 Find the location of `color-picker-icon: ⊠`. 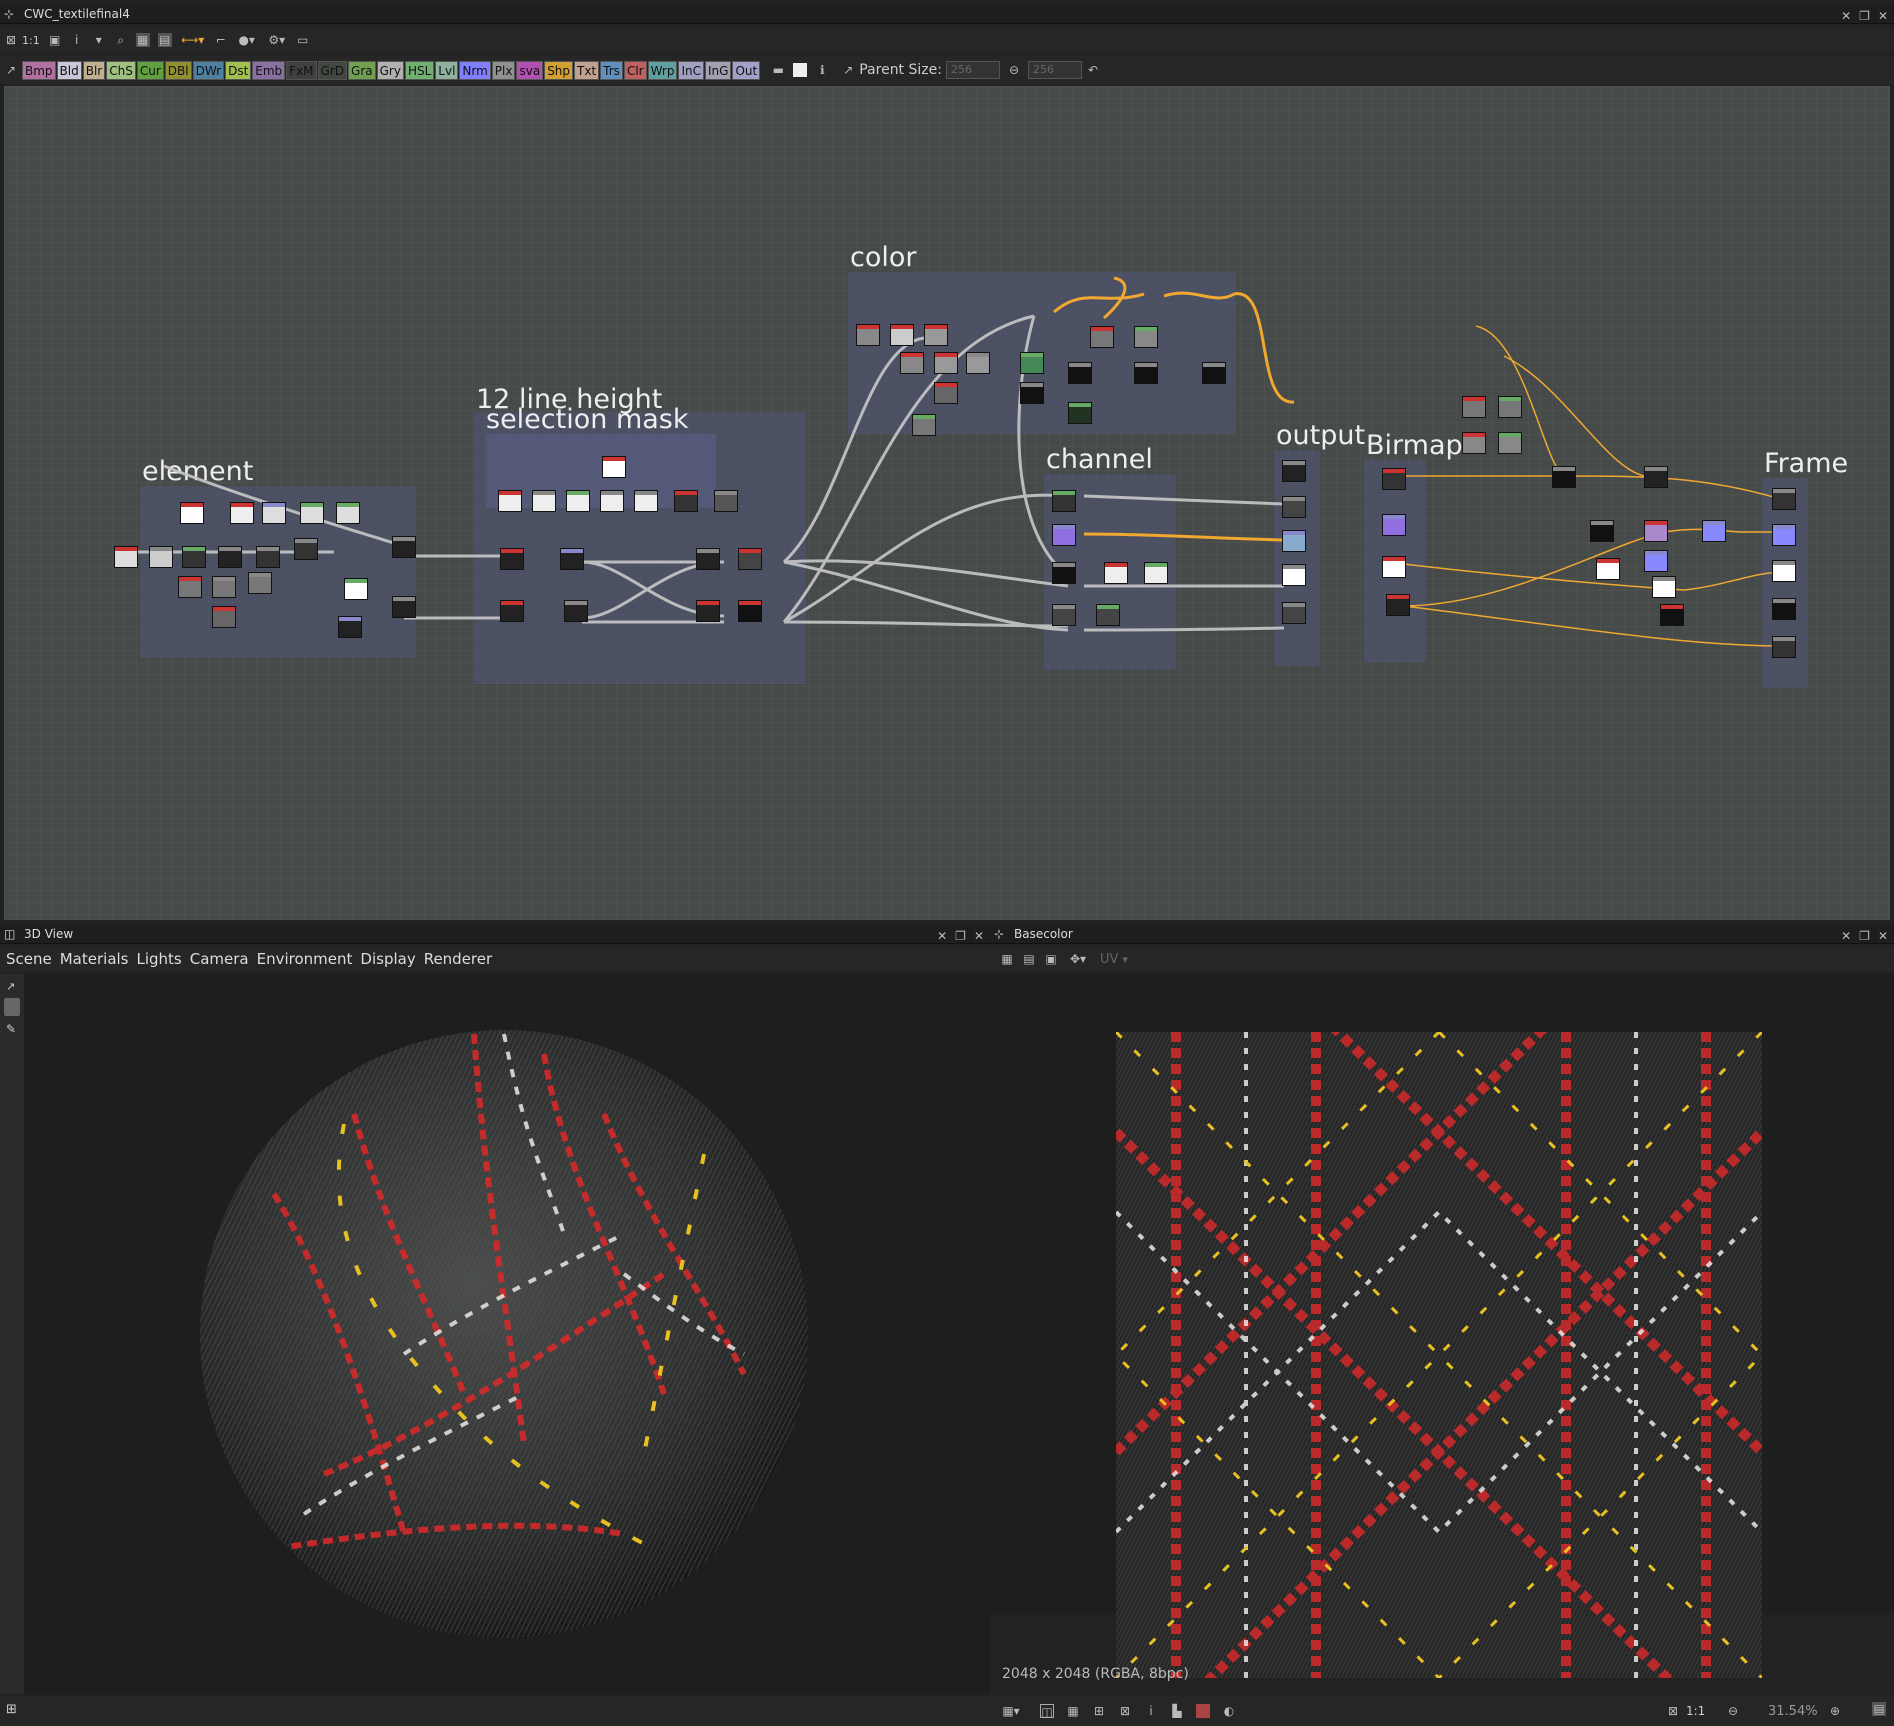

color-picker-icon: ⊠ is located at coordinates (1125, 1711).